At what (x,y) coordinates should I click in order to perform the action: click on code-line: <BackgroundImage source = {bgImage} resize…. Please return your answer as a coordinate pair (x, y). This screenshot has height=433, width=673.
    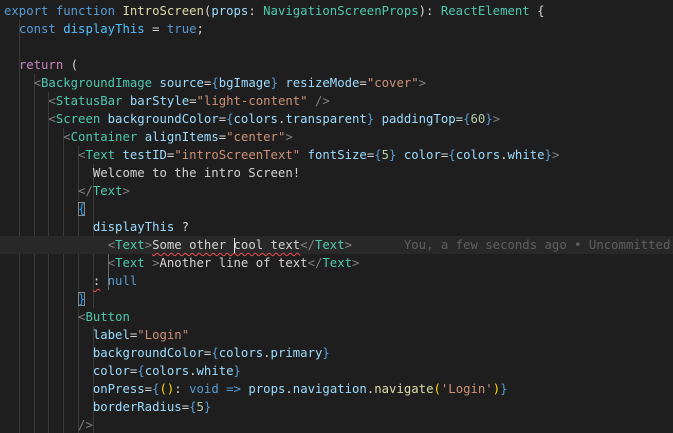
    Looking at the image, I should click on (213, 83).